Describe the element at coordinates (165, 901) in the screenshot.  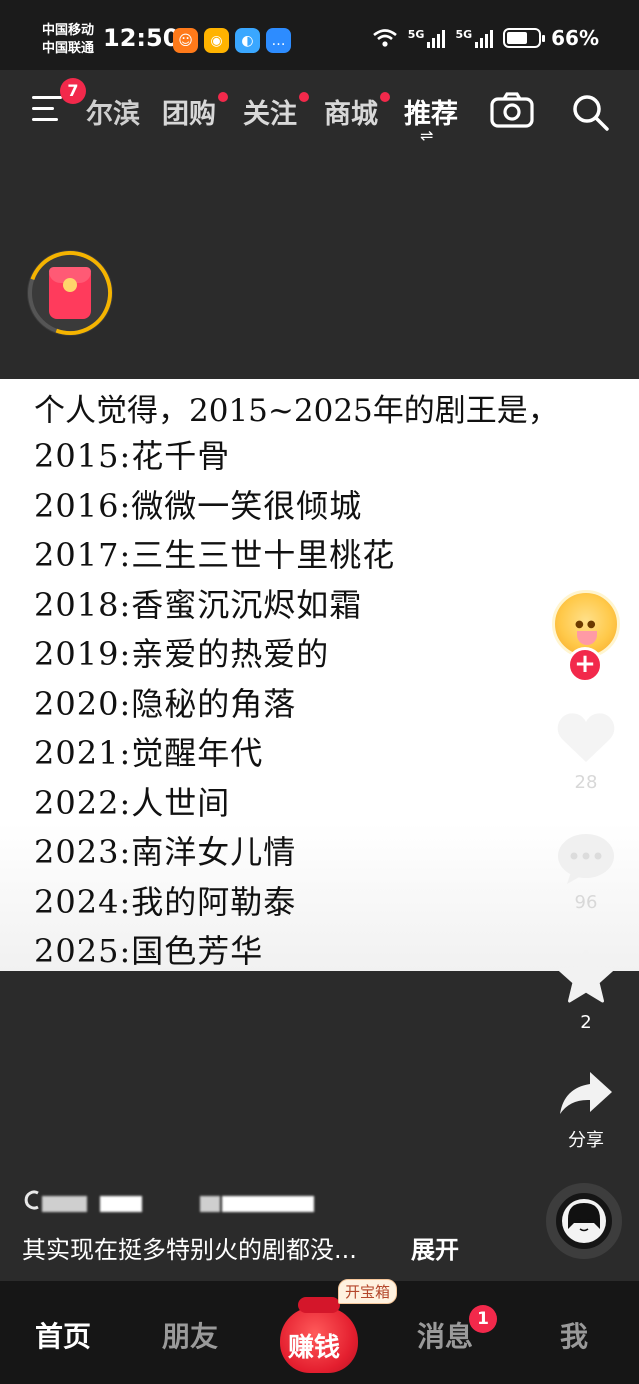
I see `list-item: 2024:我的阿勒泰` at that location.